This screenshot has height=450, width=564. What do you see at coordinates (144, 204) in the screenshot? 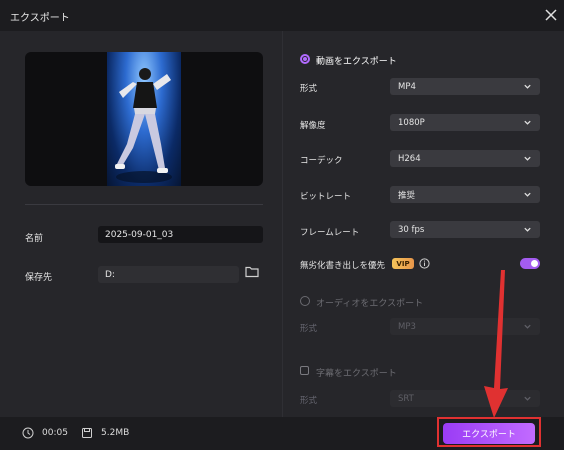
I see `left-divider` at bounding box center [144, 204].